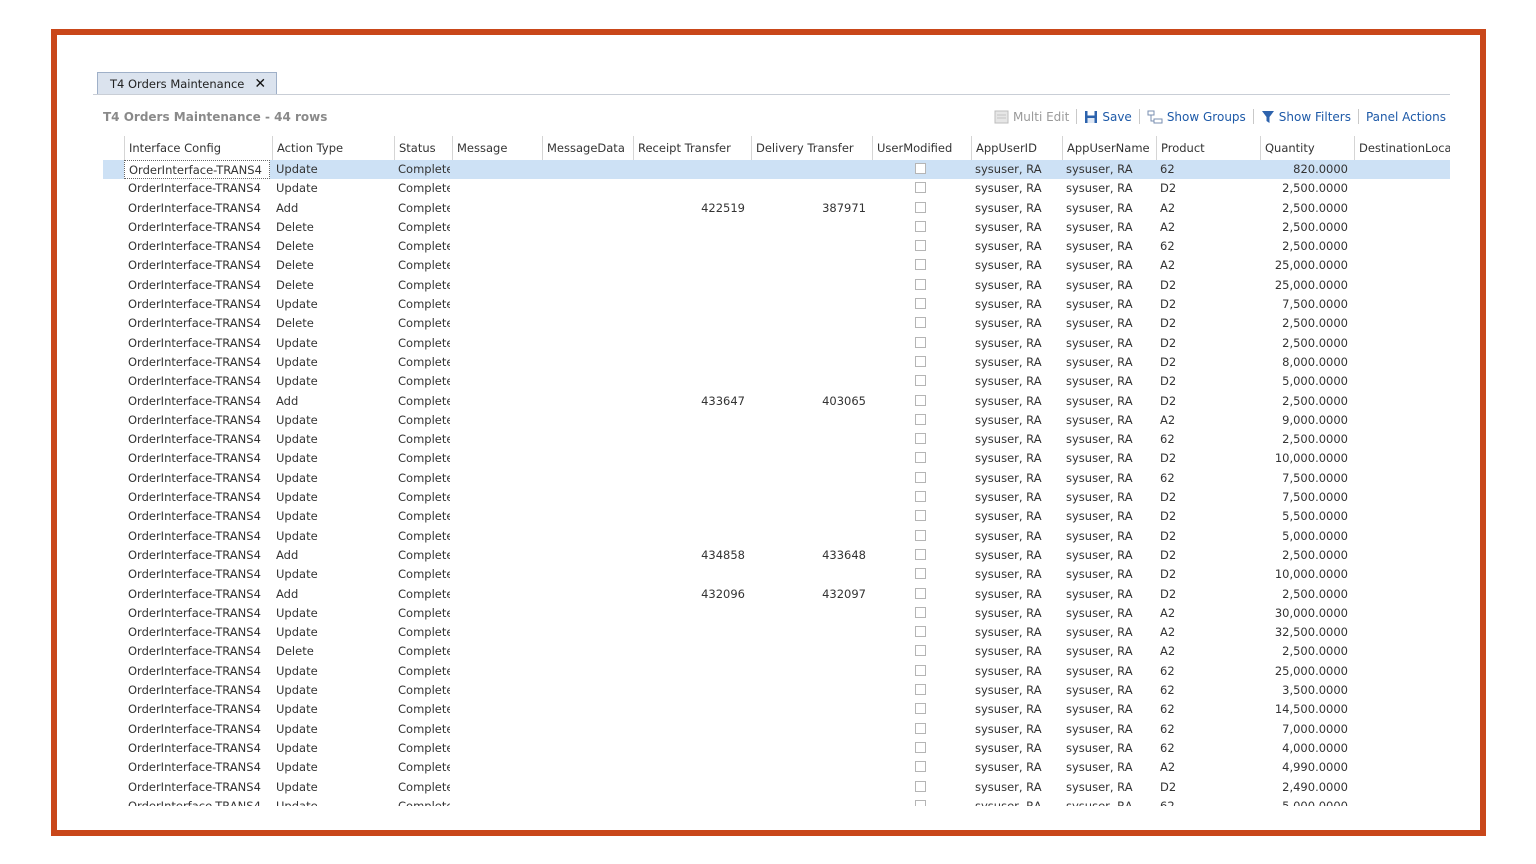 The width and height of the screenshot is (1536, 864). What do you see at coordinates (1306, 516) in the screenshot?
I see `cell-quantity: 5,500.0000` at bounding box center [1306, 516].